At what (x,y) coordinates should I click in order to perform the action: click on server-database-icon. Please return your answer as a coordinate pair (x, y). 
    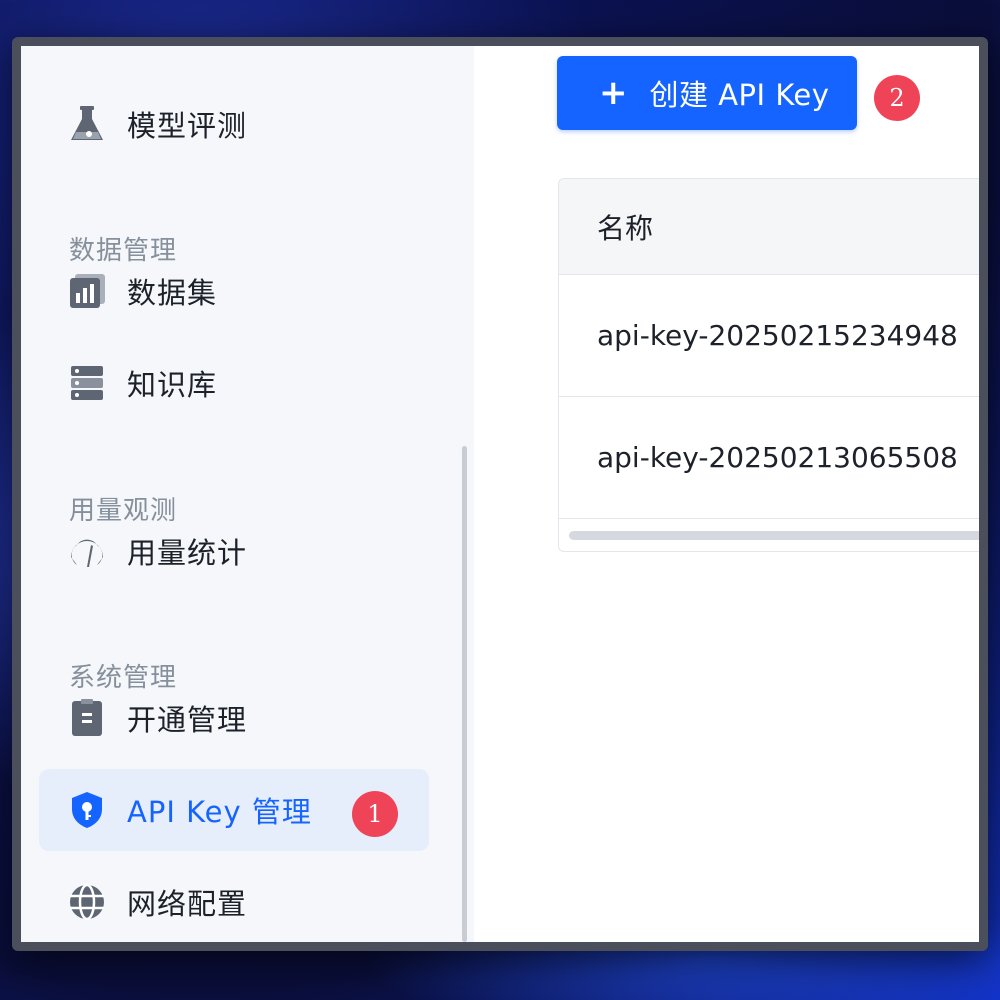
    Looking at the image, I should click on (89, 383).